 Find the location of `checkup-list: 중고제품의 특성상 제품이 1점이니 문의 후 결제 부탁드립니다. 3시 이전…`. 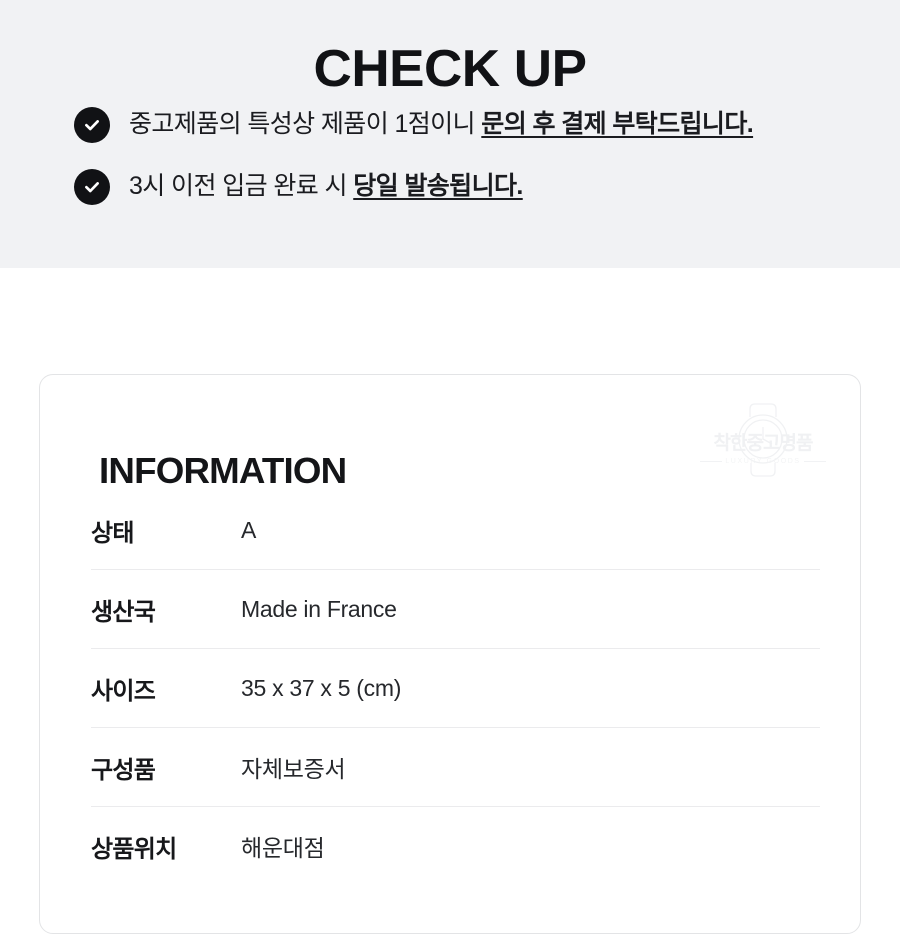

checkup-list: 중고제품의 특성상 제품이 1점이니 문의 후 결제 부탁드립니다. 3시 이전… is located at coordinates (474, 166).